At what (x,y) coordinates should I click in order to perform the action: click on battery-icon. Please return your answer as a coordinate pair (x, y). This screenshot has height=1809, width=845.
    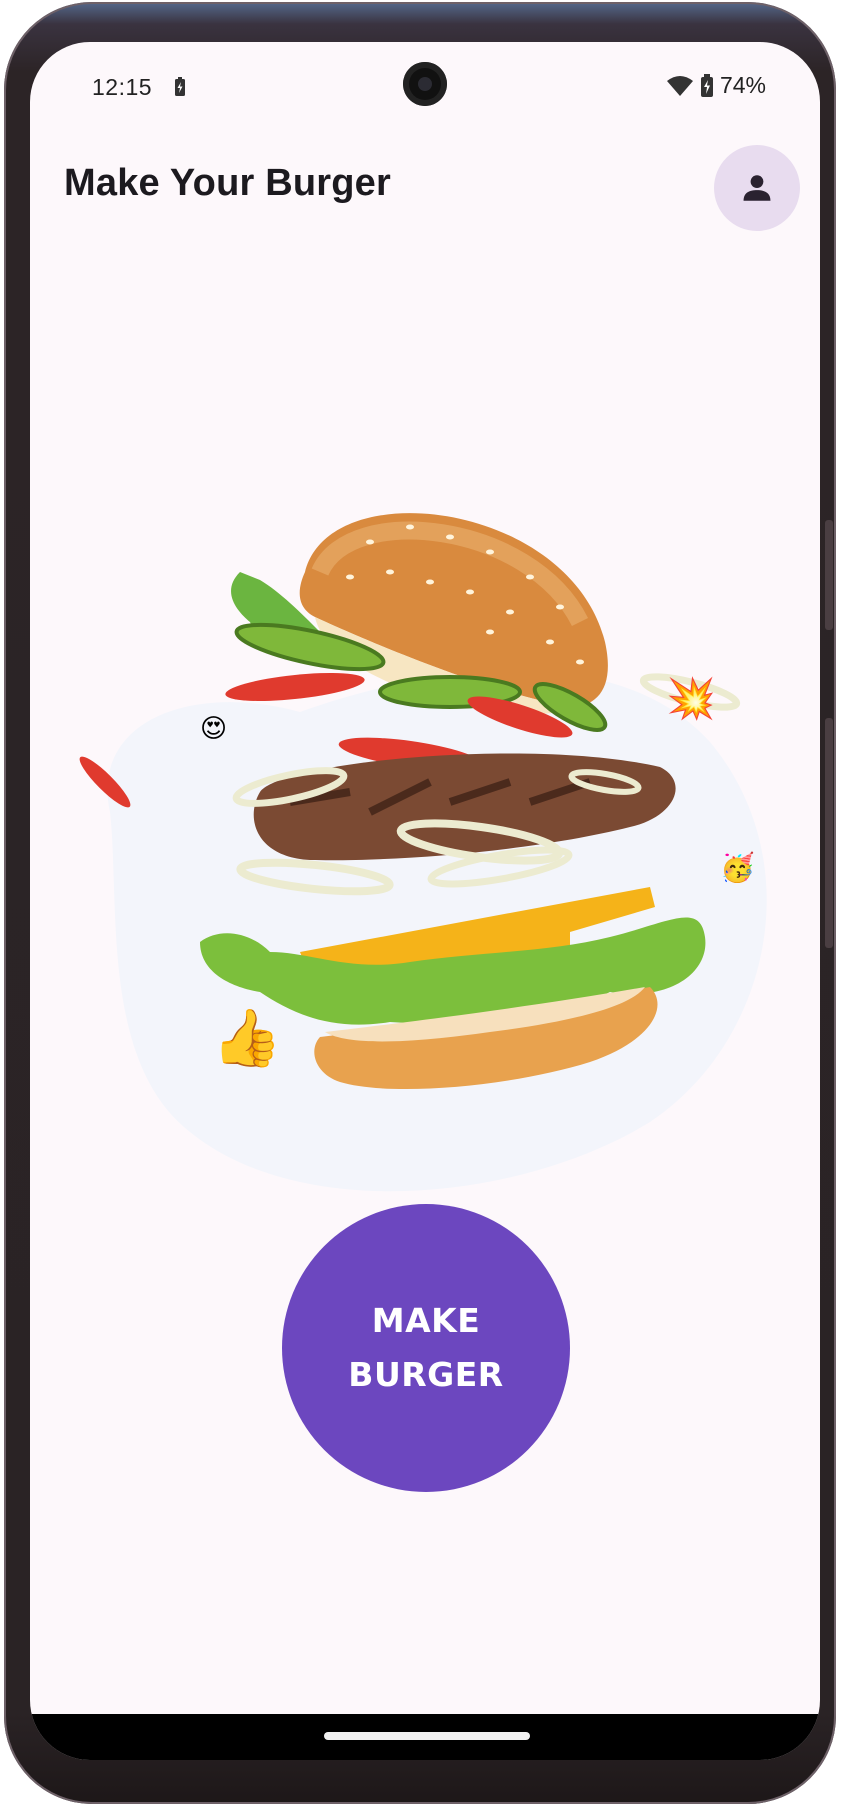
    Looking at the image, I should click on (706, 85).